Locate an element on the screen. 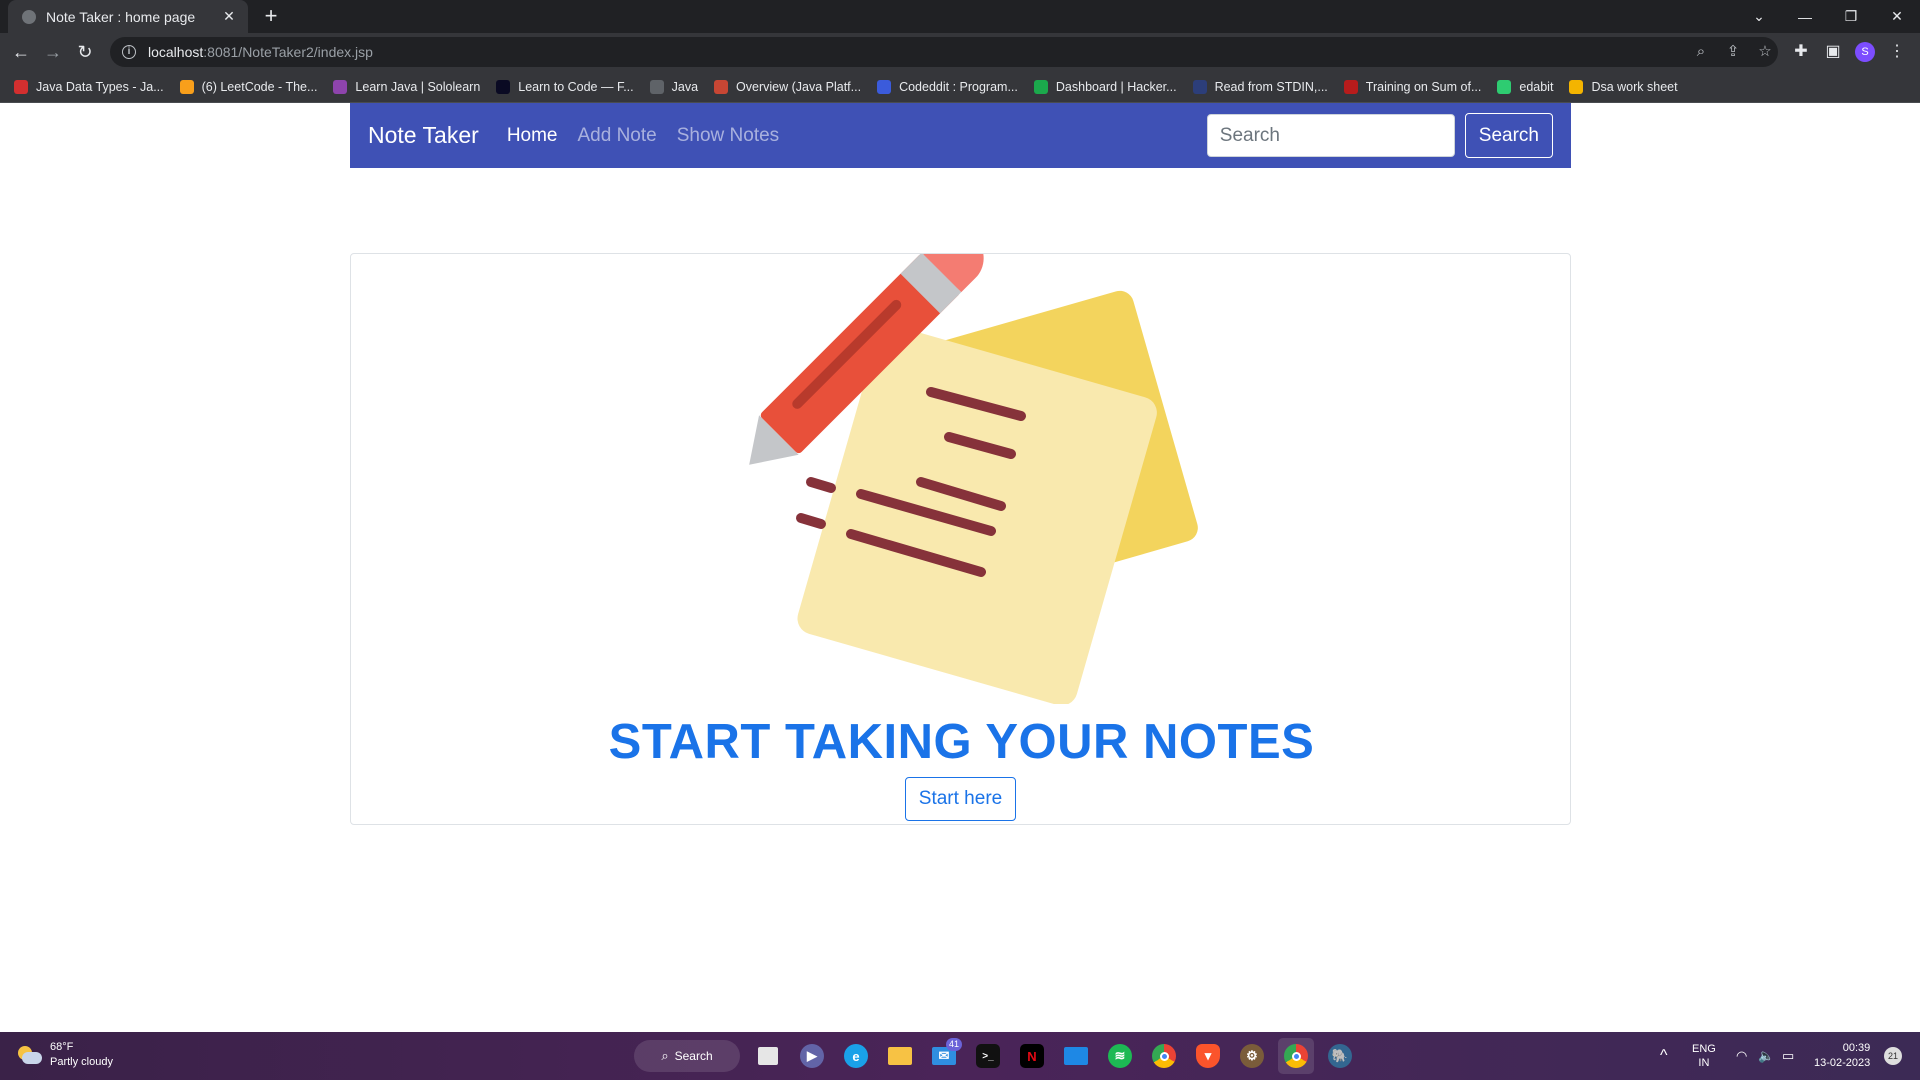 This screenshot has width=1920, height=1080. show-hidden-icons: ^ is located at coordinates (1664, 1056).